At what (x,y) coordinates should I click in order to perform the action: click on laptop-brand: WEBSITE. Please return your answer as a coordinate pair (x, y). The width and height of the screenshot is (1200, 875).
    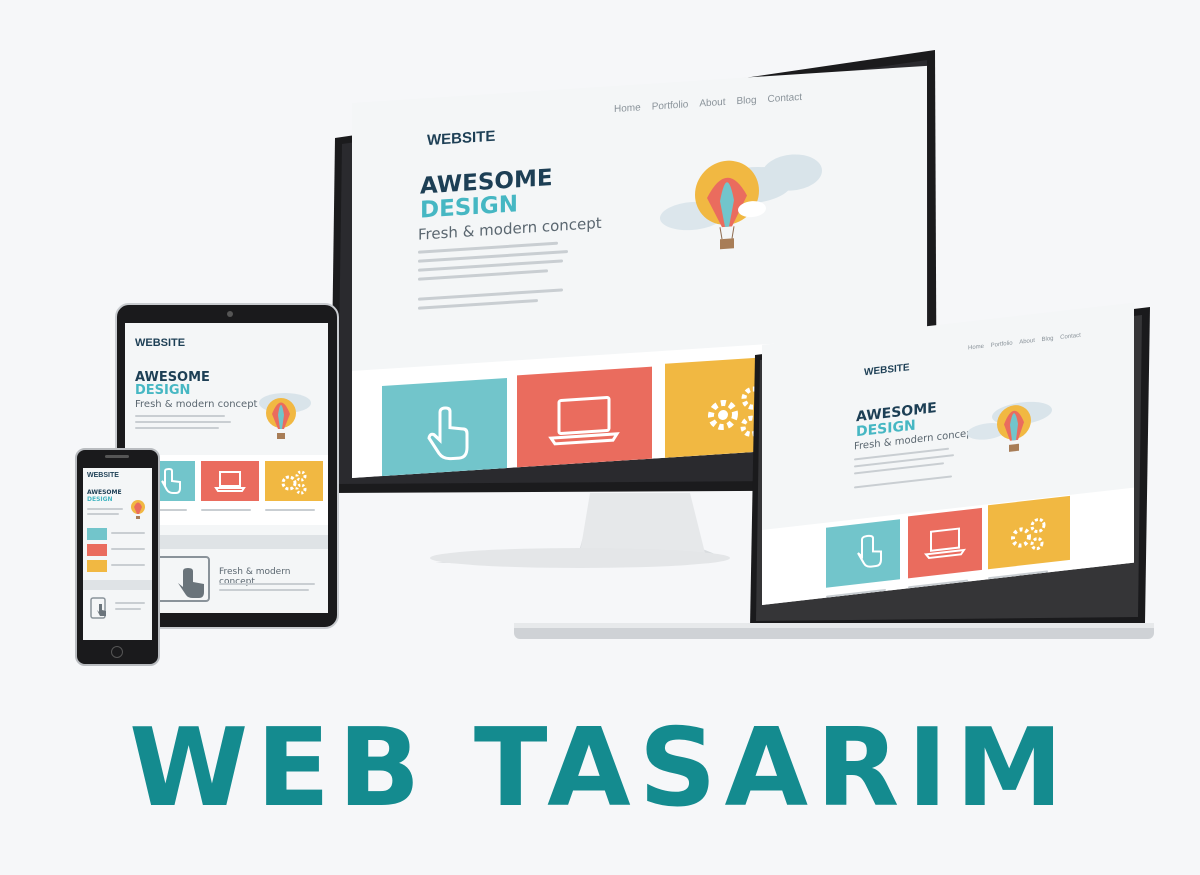
    Looking at the image, I should click on (887, 370).